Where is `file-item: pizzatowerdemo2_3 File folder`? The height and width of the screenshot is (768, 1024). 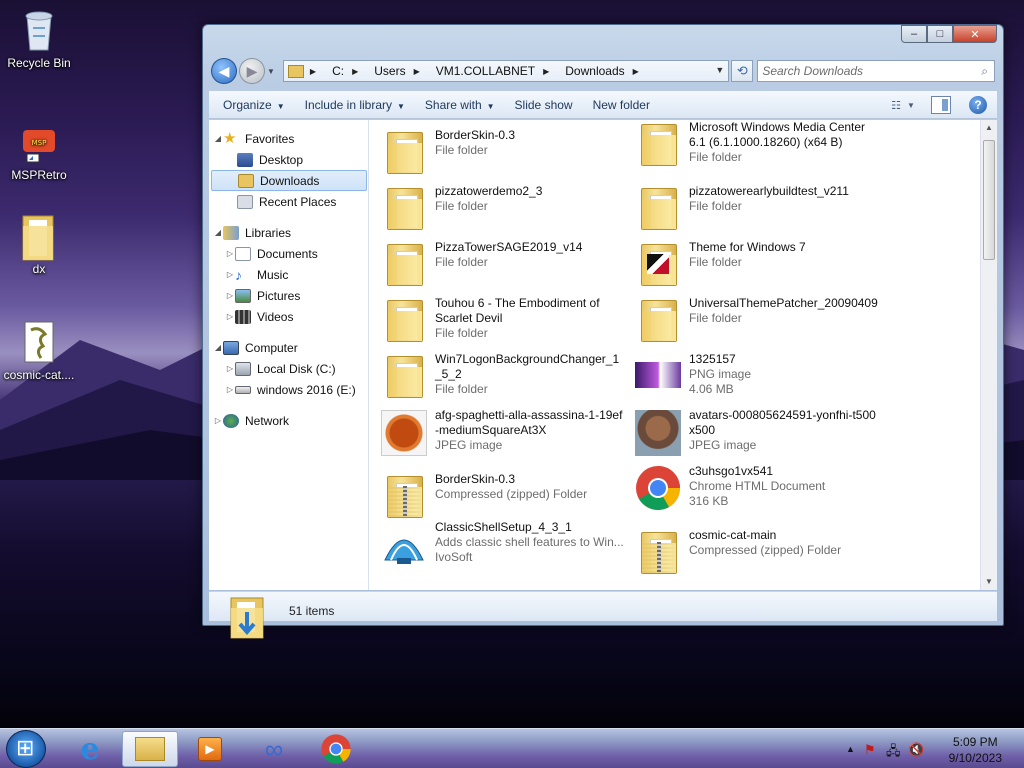
file-item: pizzatowerdemo2_3 File folder is located at coordinates (506, 210).